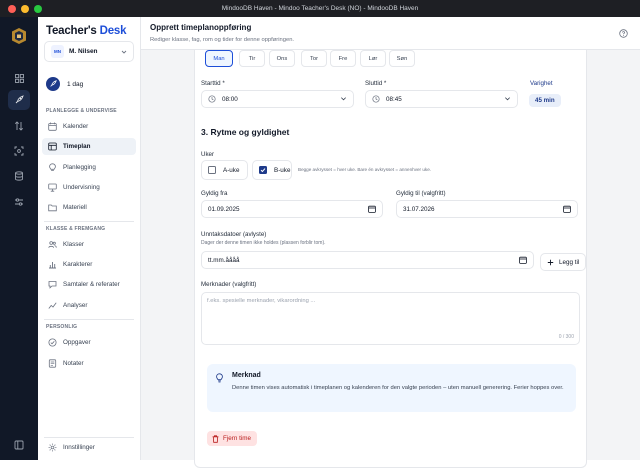 The height and width of the screenshot is (468, 640). What do you see at coordinates (52, 208) in the screenshot?
I see `folder-icon` at bounding box center [52, 208].